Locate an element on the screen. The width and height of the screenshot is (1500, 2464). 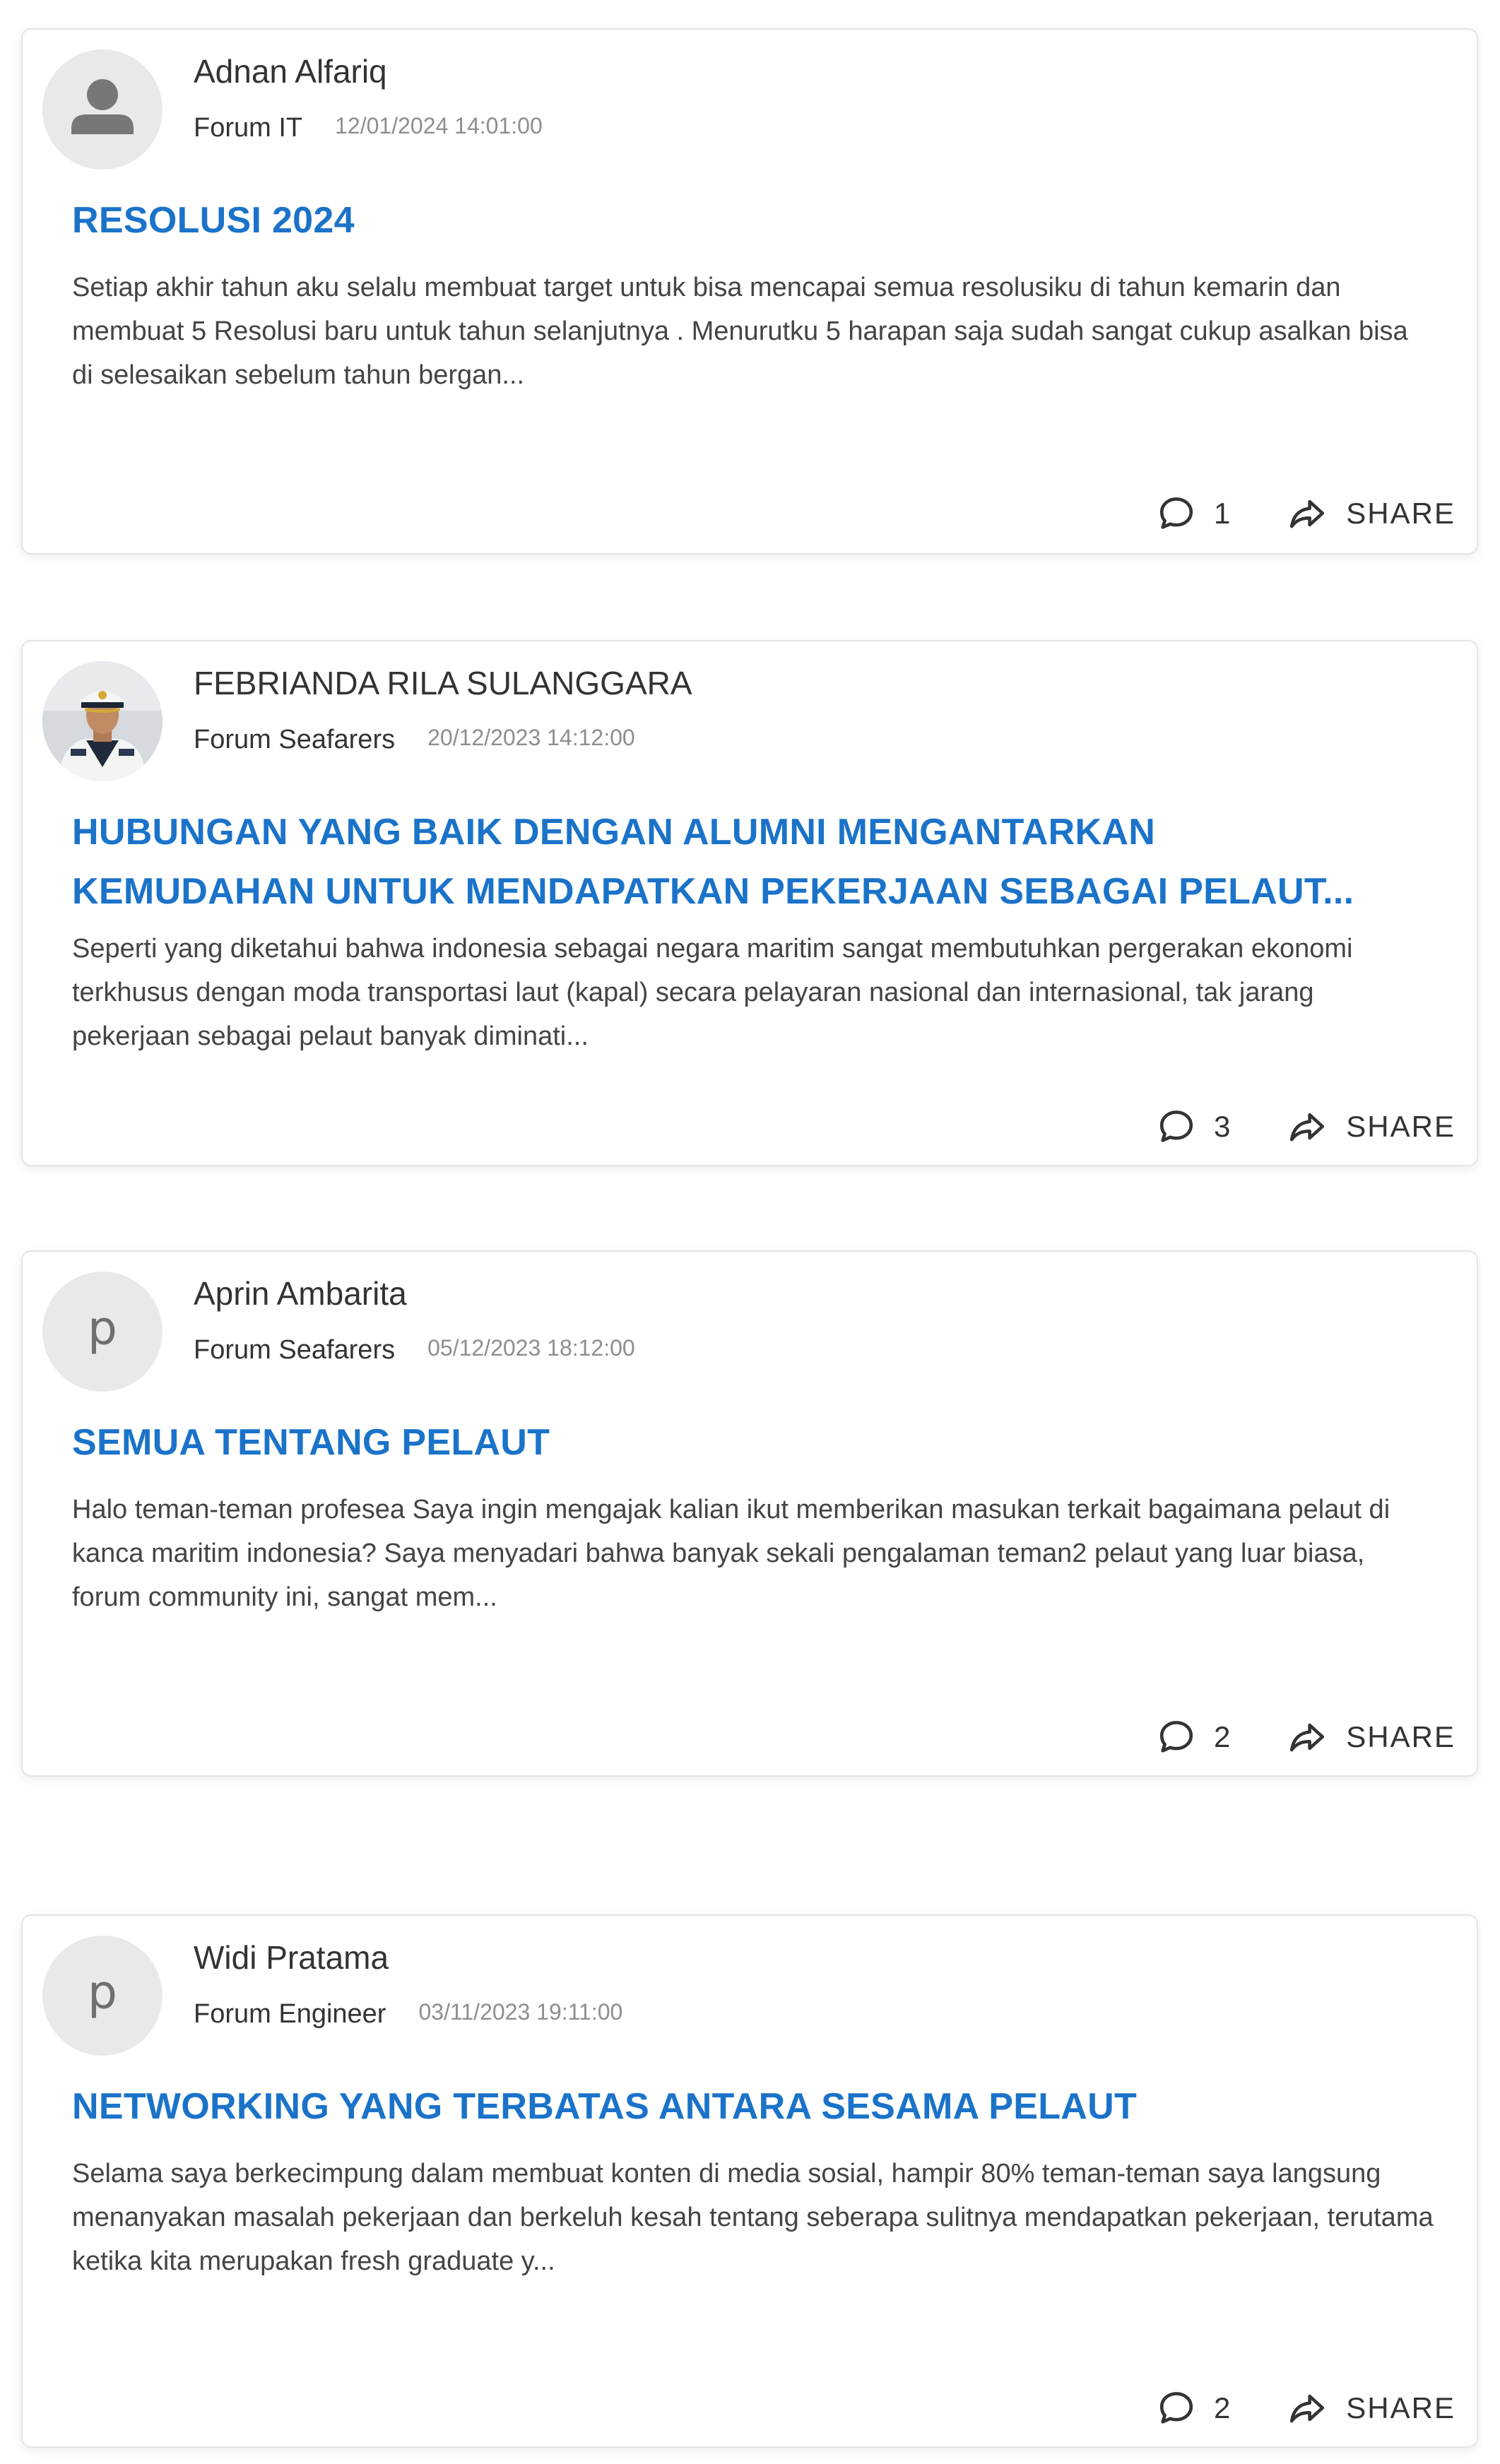
post-date: 12/01/2024 14:01:00 is located at coordinates (439, 125).